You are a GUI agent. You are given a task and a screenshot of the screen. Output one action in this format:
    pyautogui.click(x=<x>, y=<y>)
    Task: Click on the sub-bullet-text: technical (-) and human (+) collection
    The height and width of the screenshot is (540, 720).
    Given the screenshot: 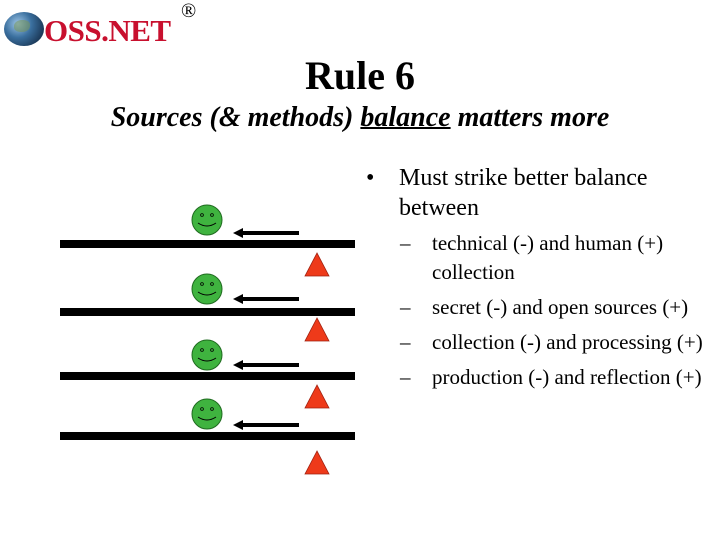 What is the action you would take?
    pyautogui.click(x=548, y=257)
    